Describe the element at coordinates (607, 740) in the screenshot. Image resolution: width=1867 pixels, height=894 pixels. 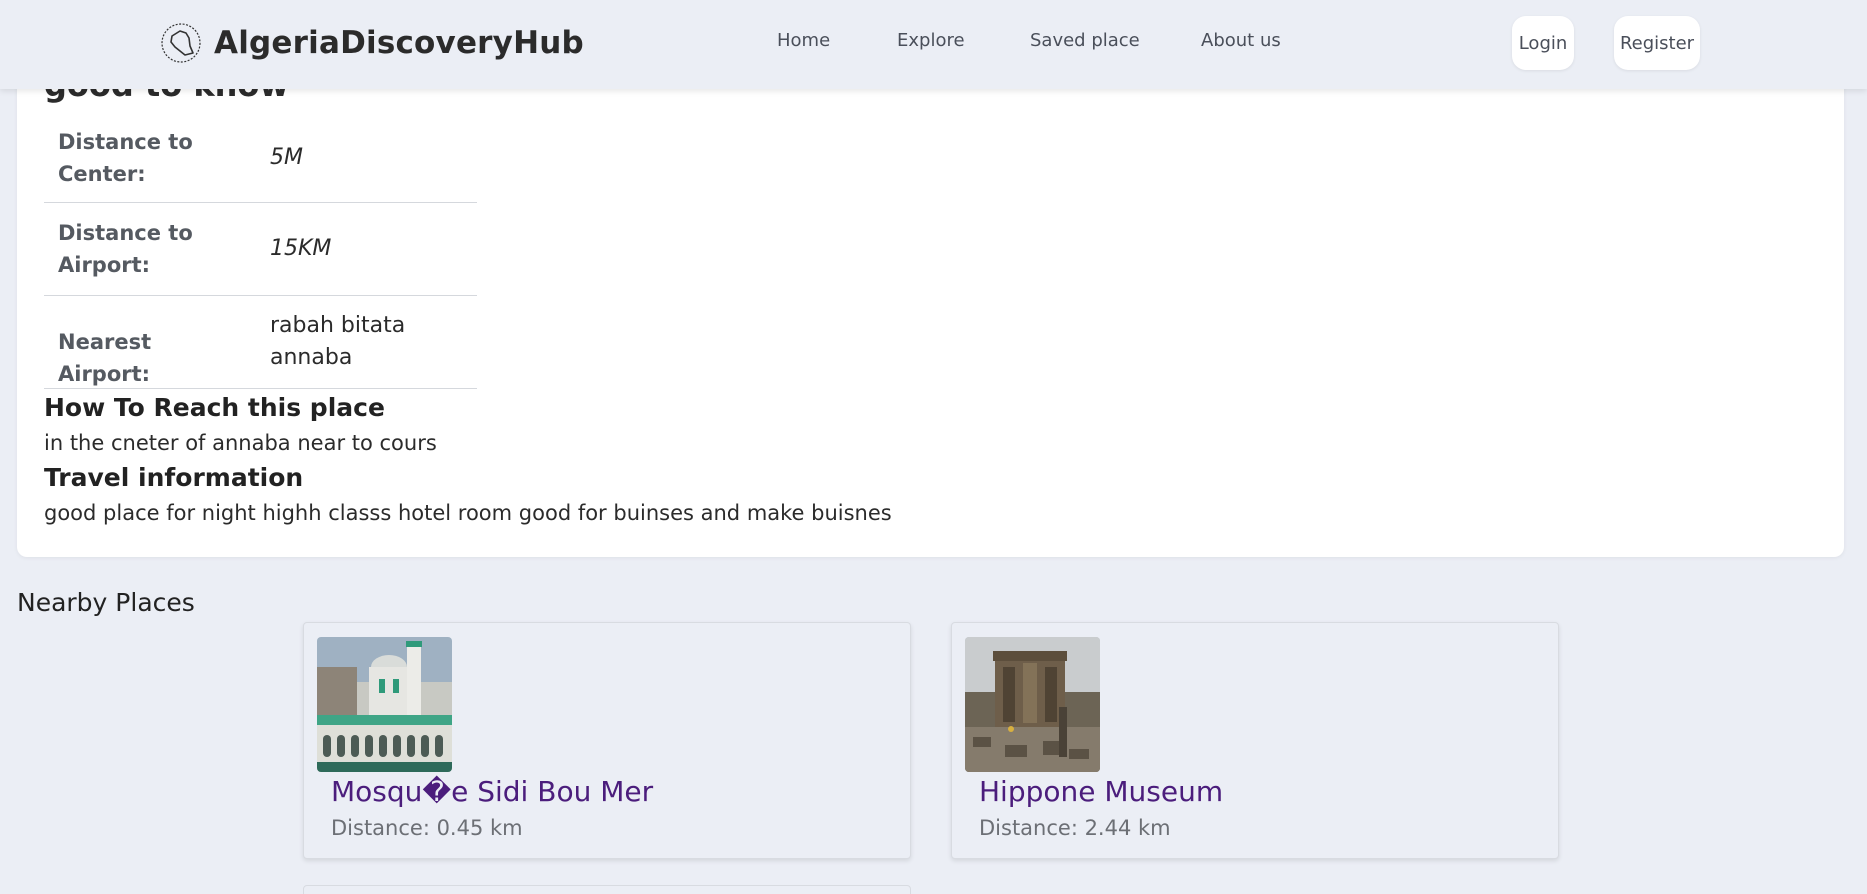
I see `nearby-place-card: Mosqu�e Sidi Bou Mer Distance: 0.45 km` at that location.